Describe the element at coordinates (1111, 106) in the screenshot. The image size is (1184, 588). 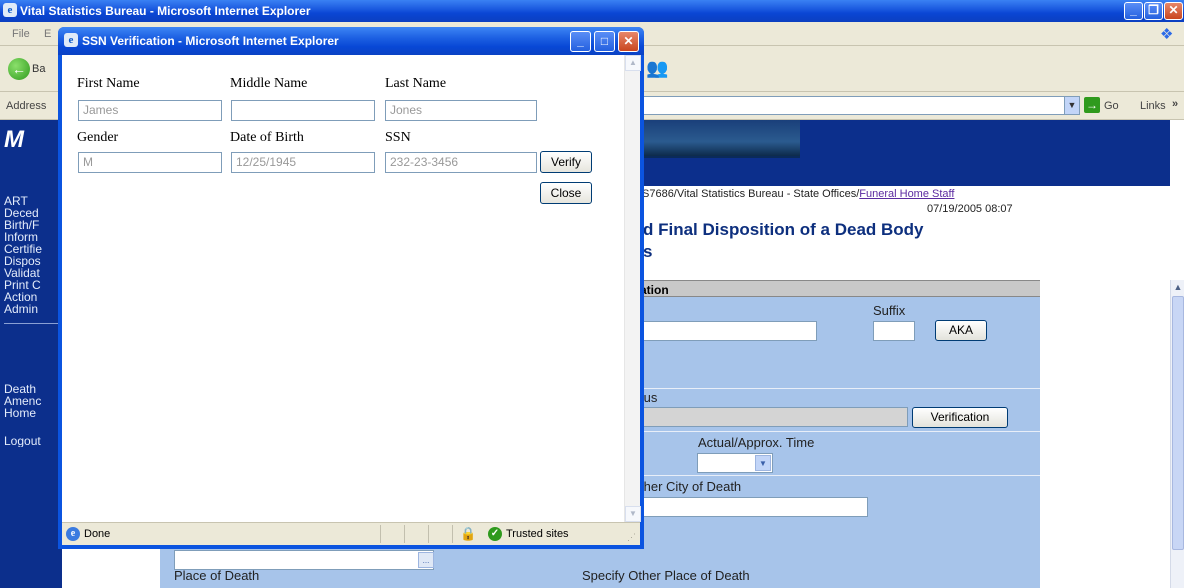
I see `go-label: Go` at that location.